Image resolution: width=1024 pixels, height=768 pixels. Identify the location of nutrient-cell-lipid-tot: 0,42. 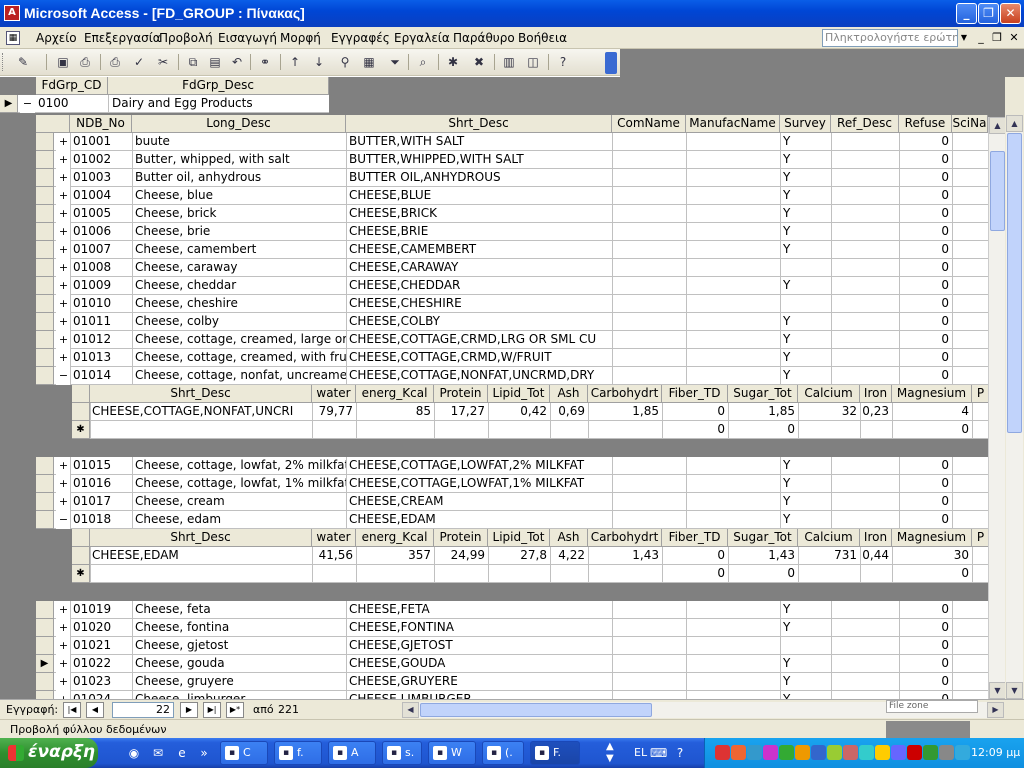
(518, 412).